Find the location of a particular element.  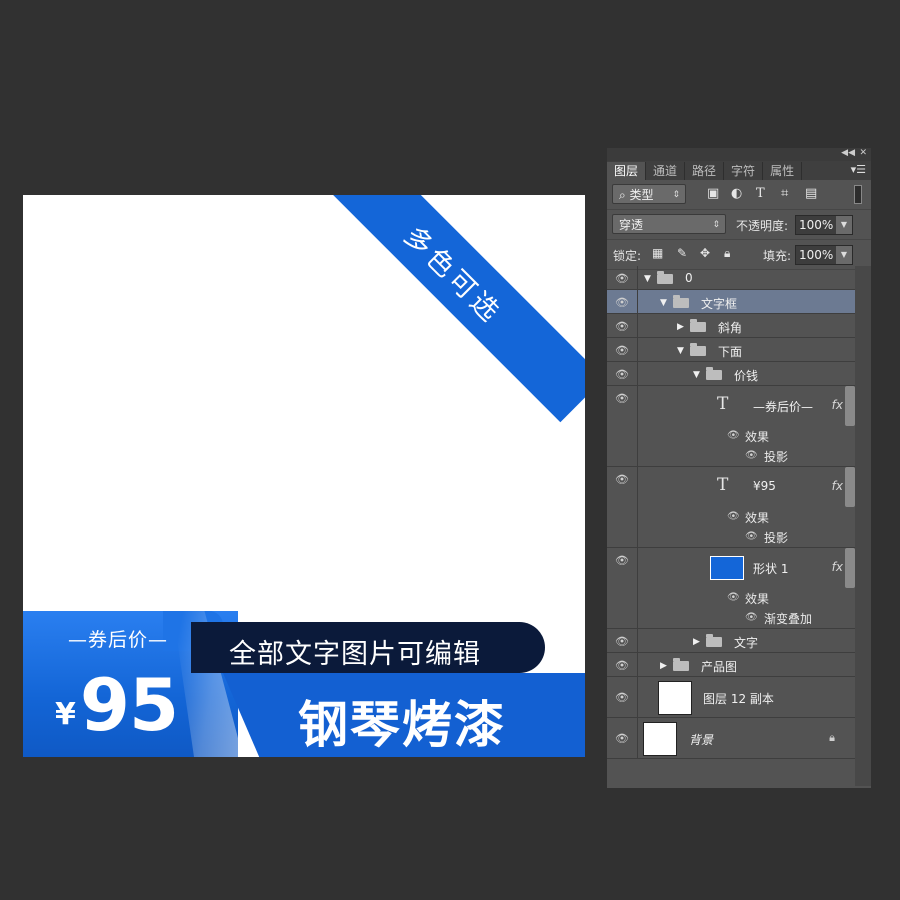

coupon-label: —券后价— is located at coordinates (117, 640).